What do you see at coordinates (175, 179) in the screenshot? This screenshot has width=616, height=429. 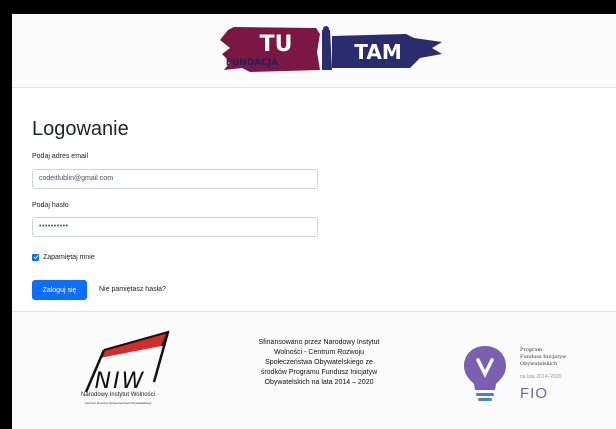 I see `email-field: codeitlublin@gmail.com` at bounding box center [175, 179].